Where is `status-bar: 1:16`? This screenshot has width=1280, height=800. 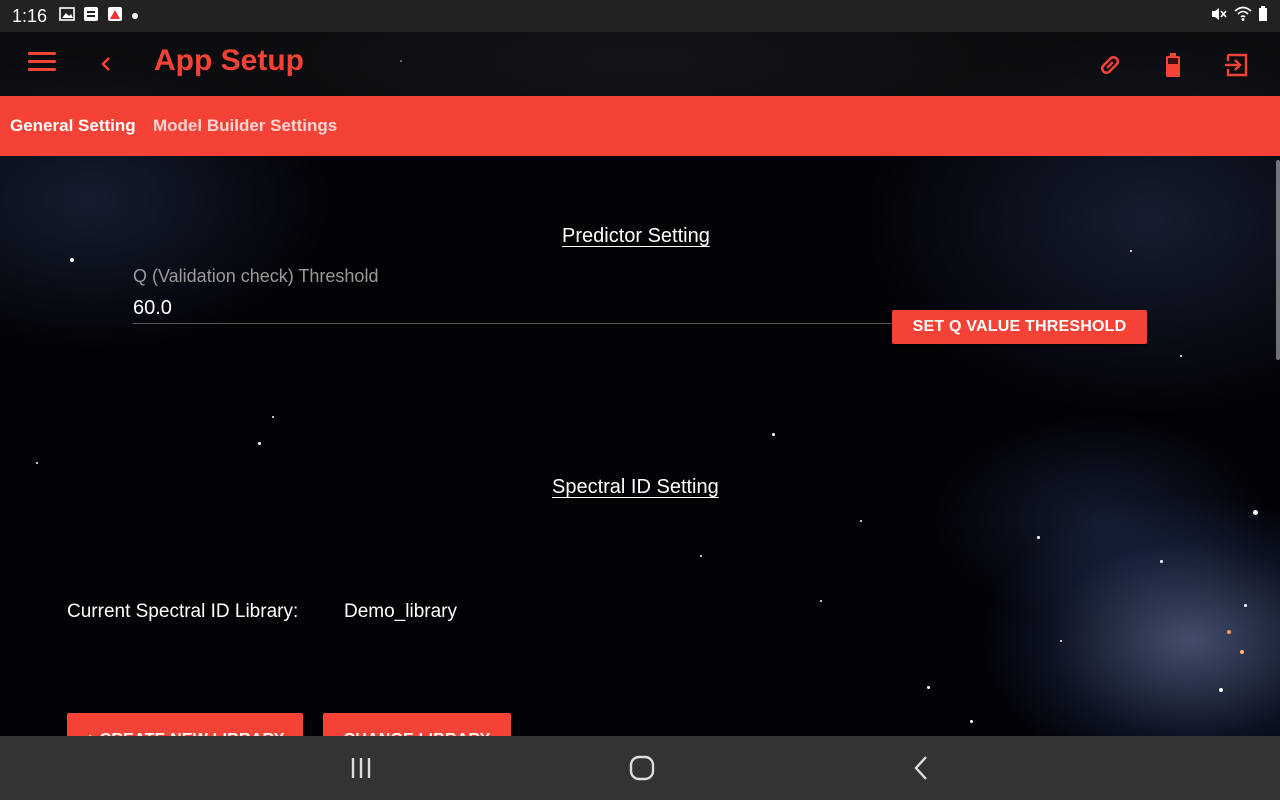
status-bar: 1:16 is located at coordinates (640, 16).